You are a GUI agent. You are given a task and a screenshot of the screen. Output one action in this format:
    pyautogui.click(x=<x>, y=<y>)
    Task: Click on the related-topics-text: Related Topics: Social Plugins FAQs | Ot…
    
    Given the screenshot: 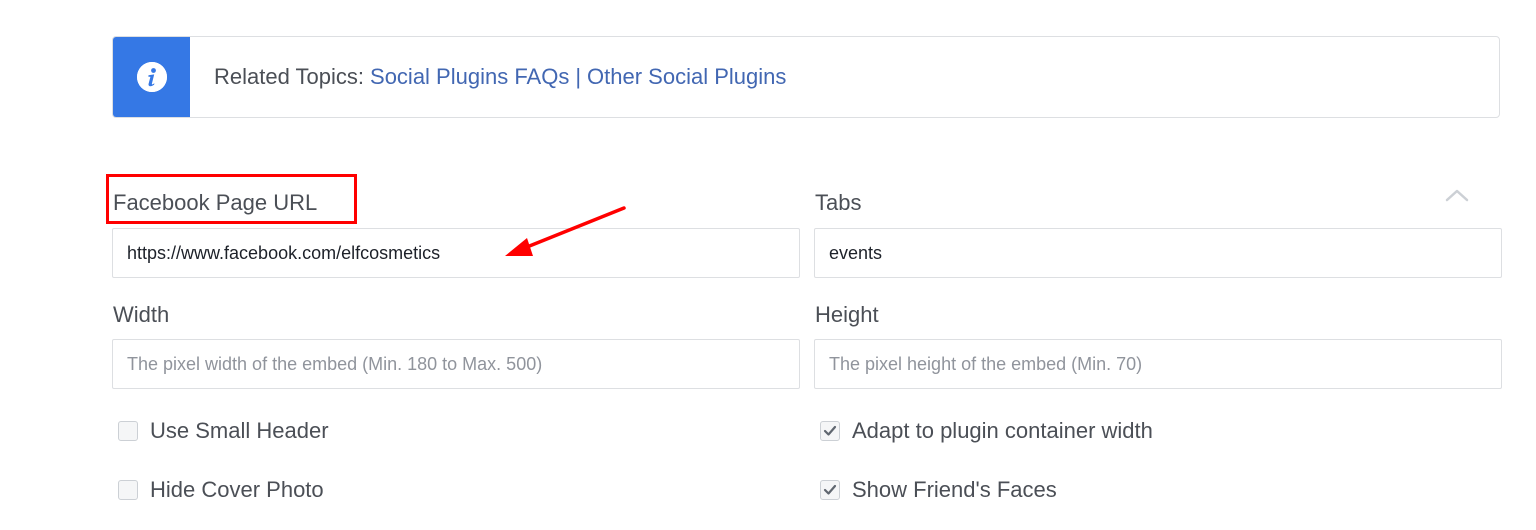 What is the action you would take?
    pyautogui.click(x=488, y=77)
    